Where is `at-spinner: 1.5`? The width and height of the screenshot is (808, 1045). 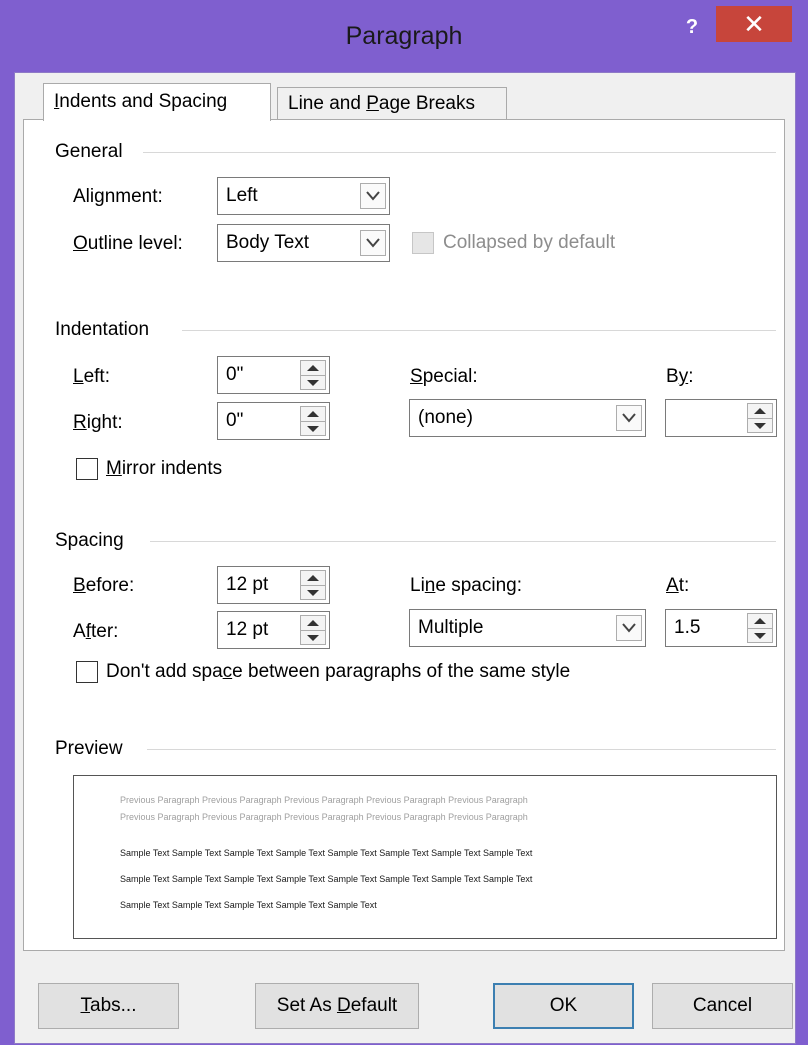
at-spinner: 1.5 is located at coordinates (721, 628).